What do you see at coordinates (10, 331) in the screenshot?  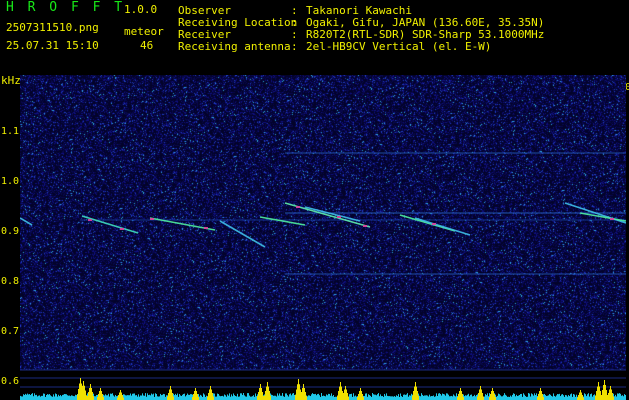 I see `y-tick-label: 0.7` at bounding box center [10, 331].